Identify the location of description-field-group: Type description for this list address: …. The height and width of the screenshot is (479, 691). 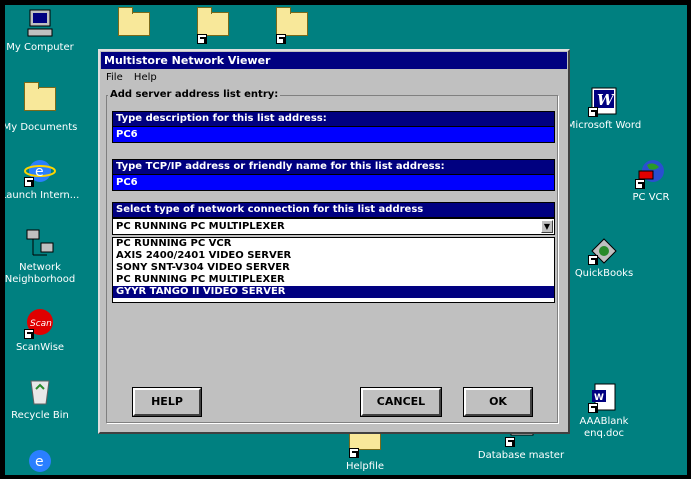
(333, 127).